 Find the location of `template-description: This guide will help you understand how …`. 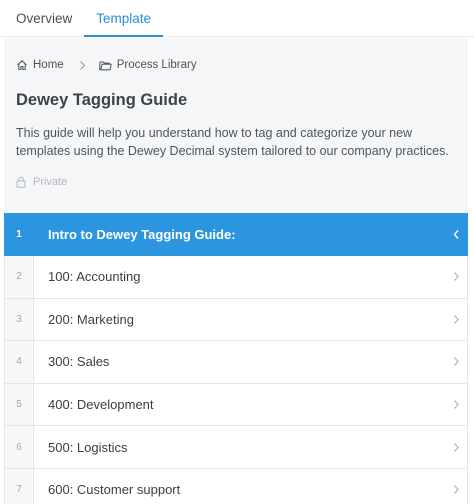

template-description: This guide will help you understand how … is located at coordinates (232, 142).